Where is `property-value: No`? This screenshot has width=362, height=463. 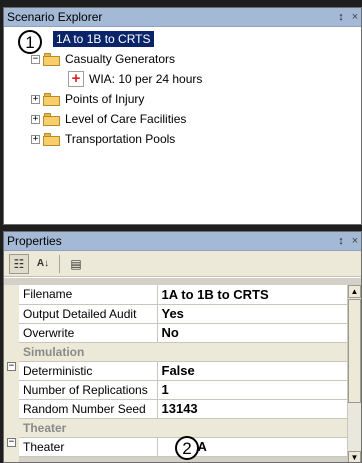 property-value: No is located at coordinates (253, 333).